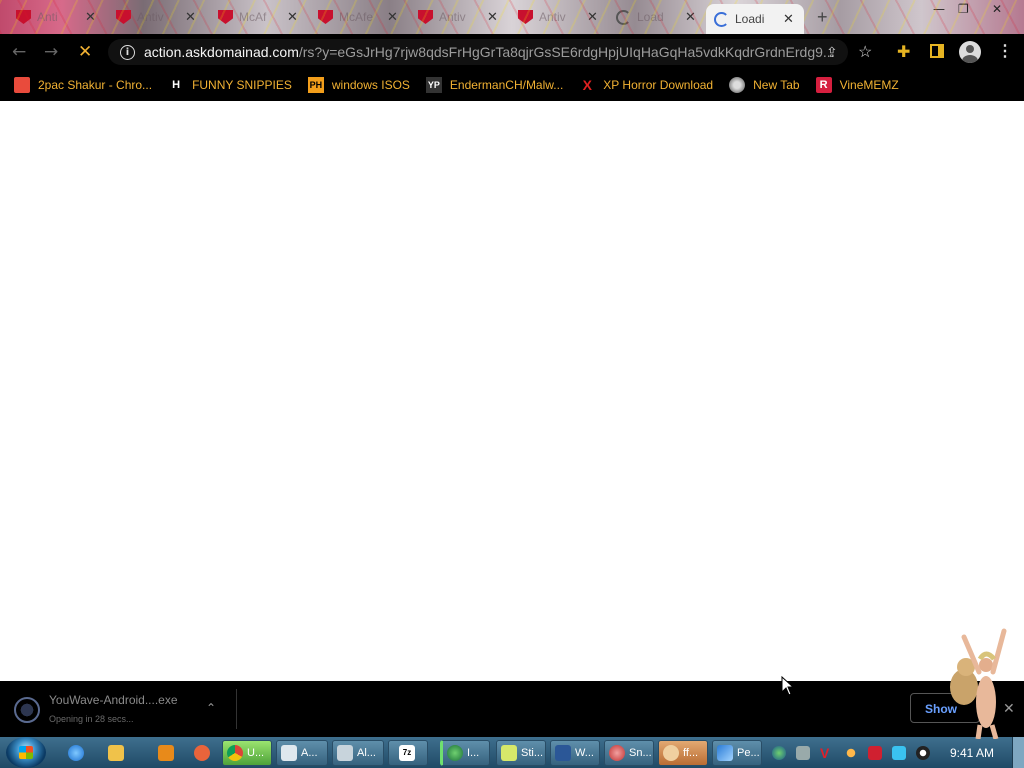 The width and height of the screenshot is (1024, 768). I want to click on tray-v-icon: V, so click(827, 753).